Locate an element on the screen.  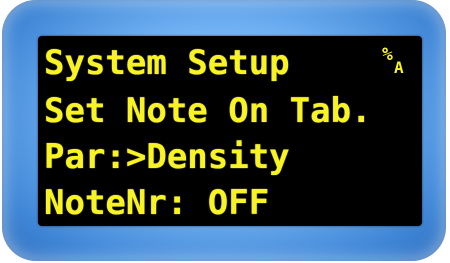
input-mode-icon: % A is located at coordinates (396, 63).